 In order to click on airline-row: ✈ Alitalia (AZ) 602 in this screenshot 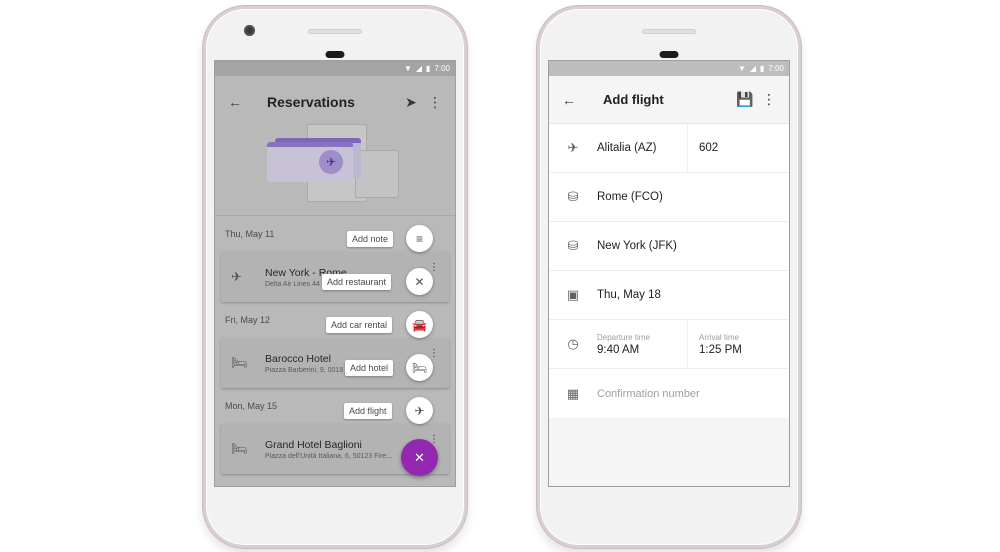, I will do `click(669, 148)`.